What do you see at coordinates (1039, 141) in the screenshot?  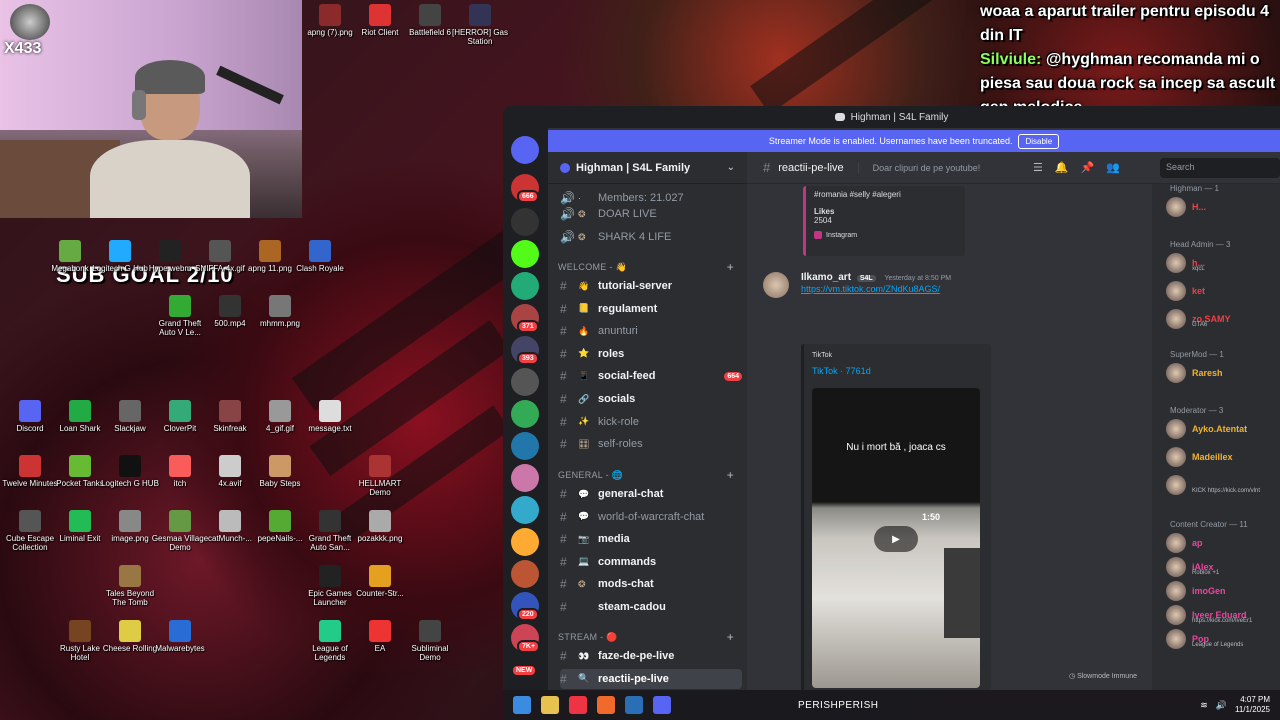 I see `disable-button: Disable` at bounding box center [1039, 141].